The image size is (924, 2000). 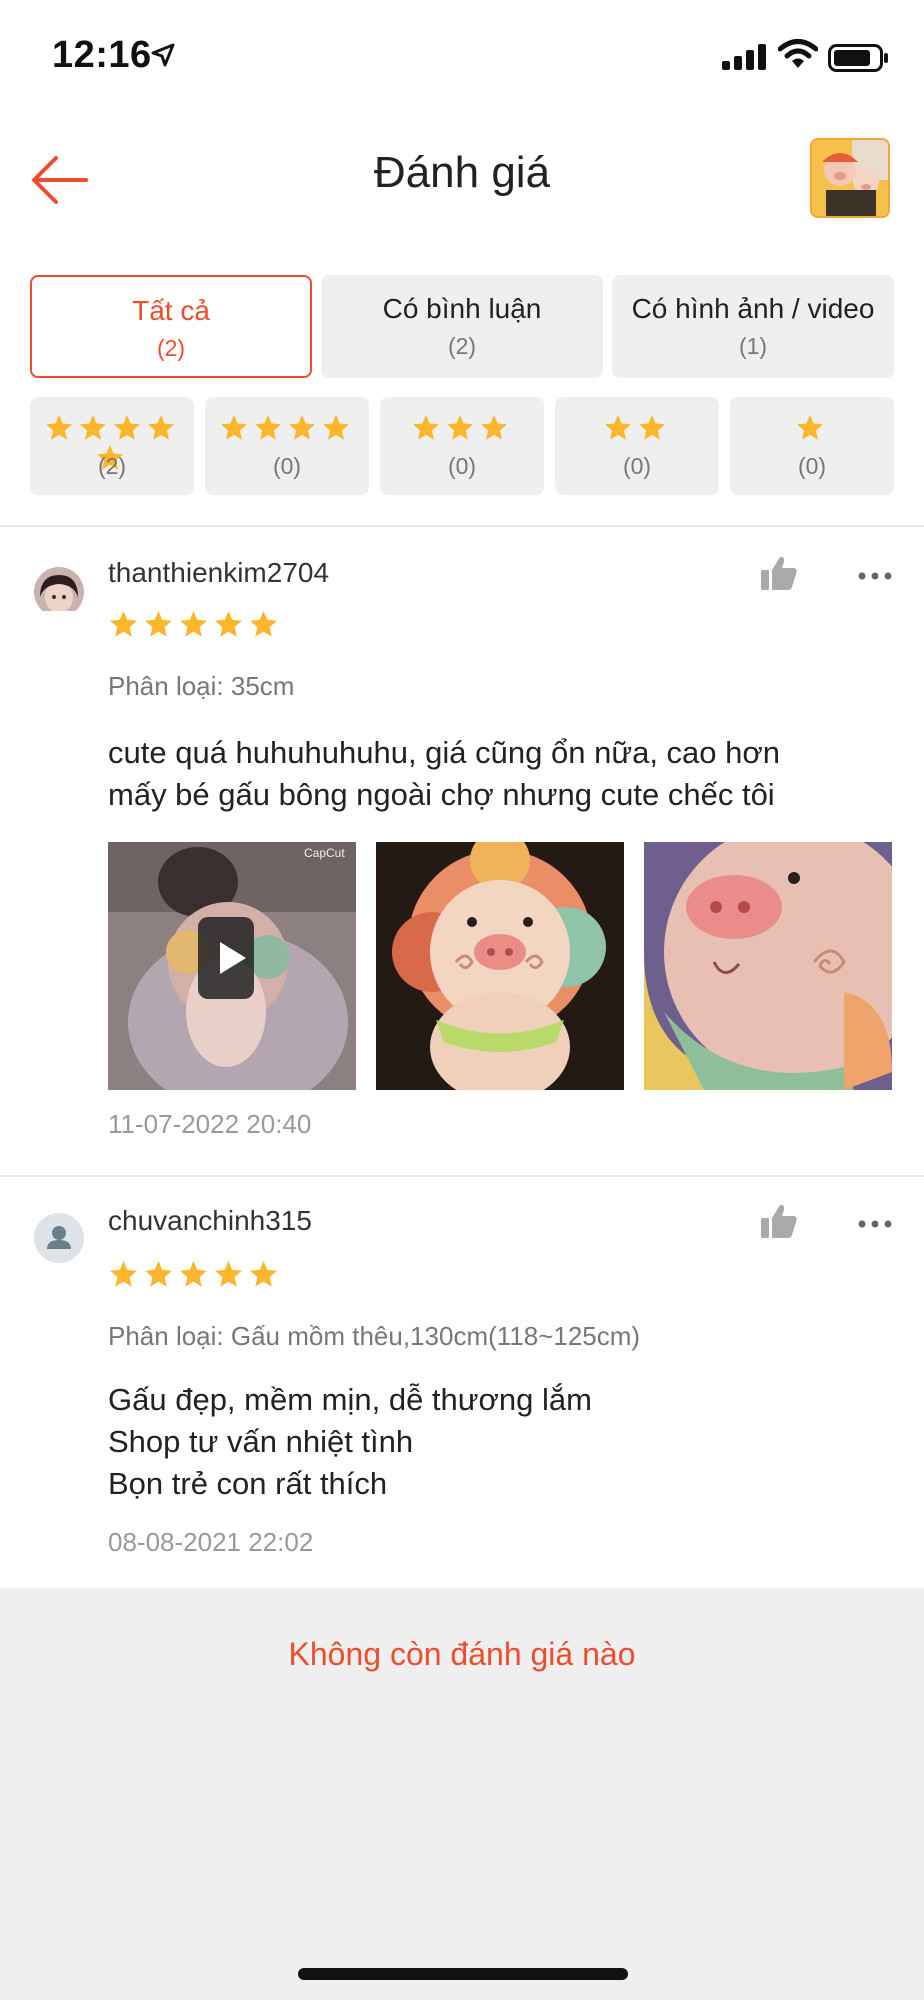 I want to click on tab-label: Có bình luận, so click(x=462, y=308).